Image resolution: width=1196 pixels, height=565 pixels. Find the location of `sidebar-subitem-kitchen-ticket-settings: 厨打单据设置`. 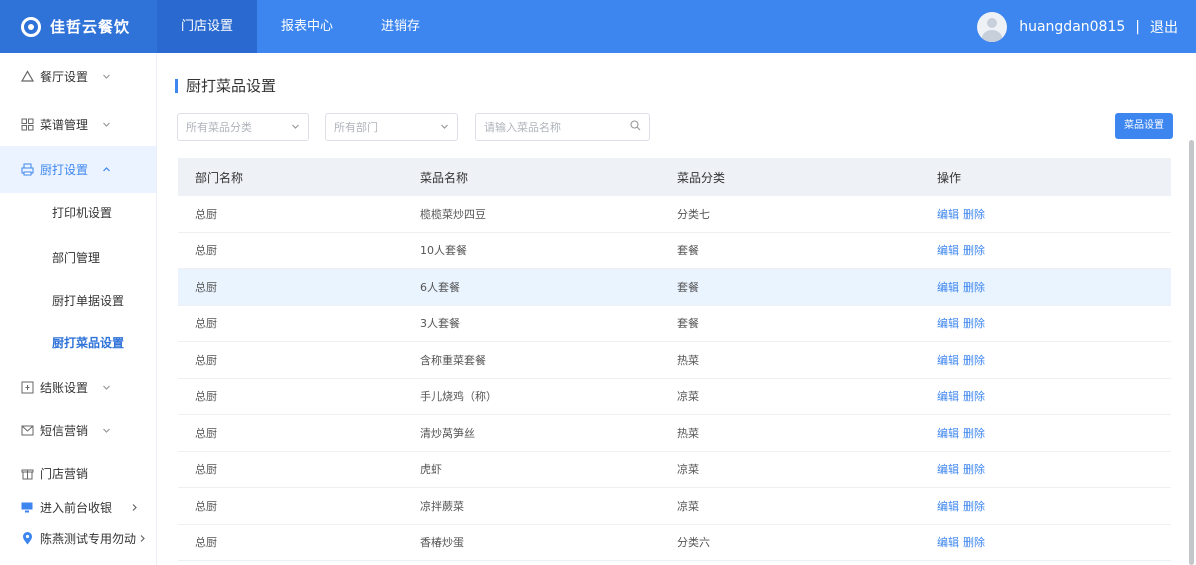

sidebar-subitem-kitchen-ticket-settings: 厨打单据设置 is located at coordinates (78, 300).